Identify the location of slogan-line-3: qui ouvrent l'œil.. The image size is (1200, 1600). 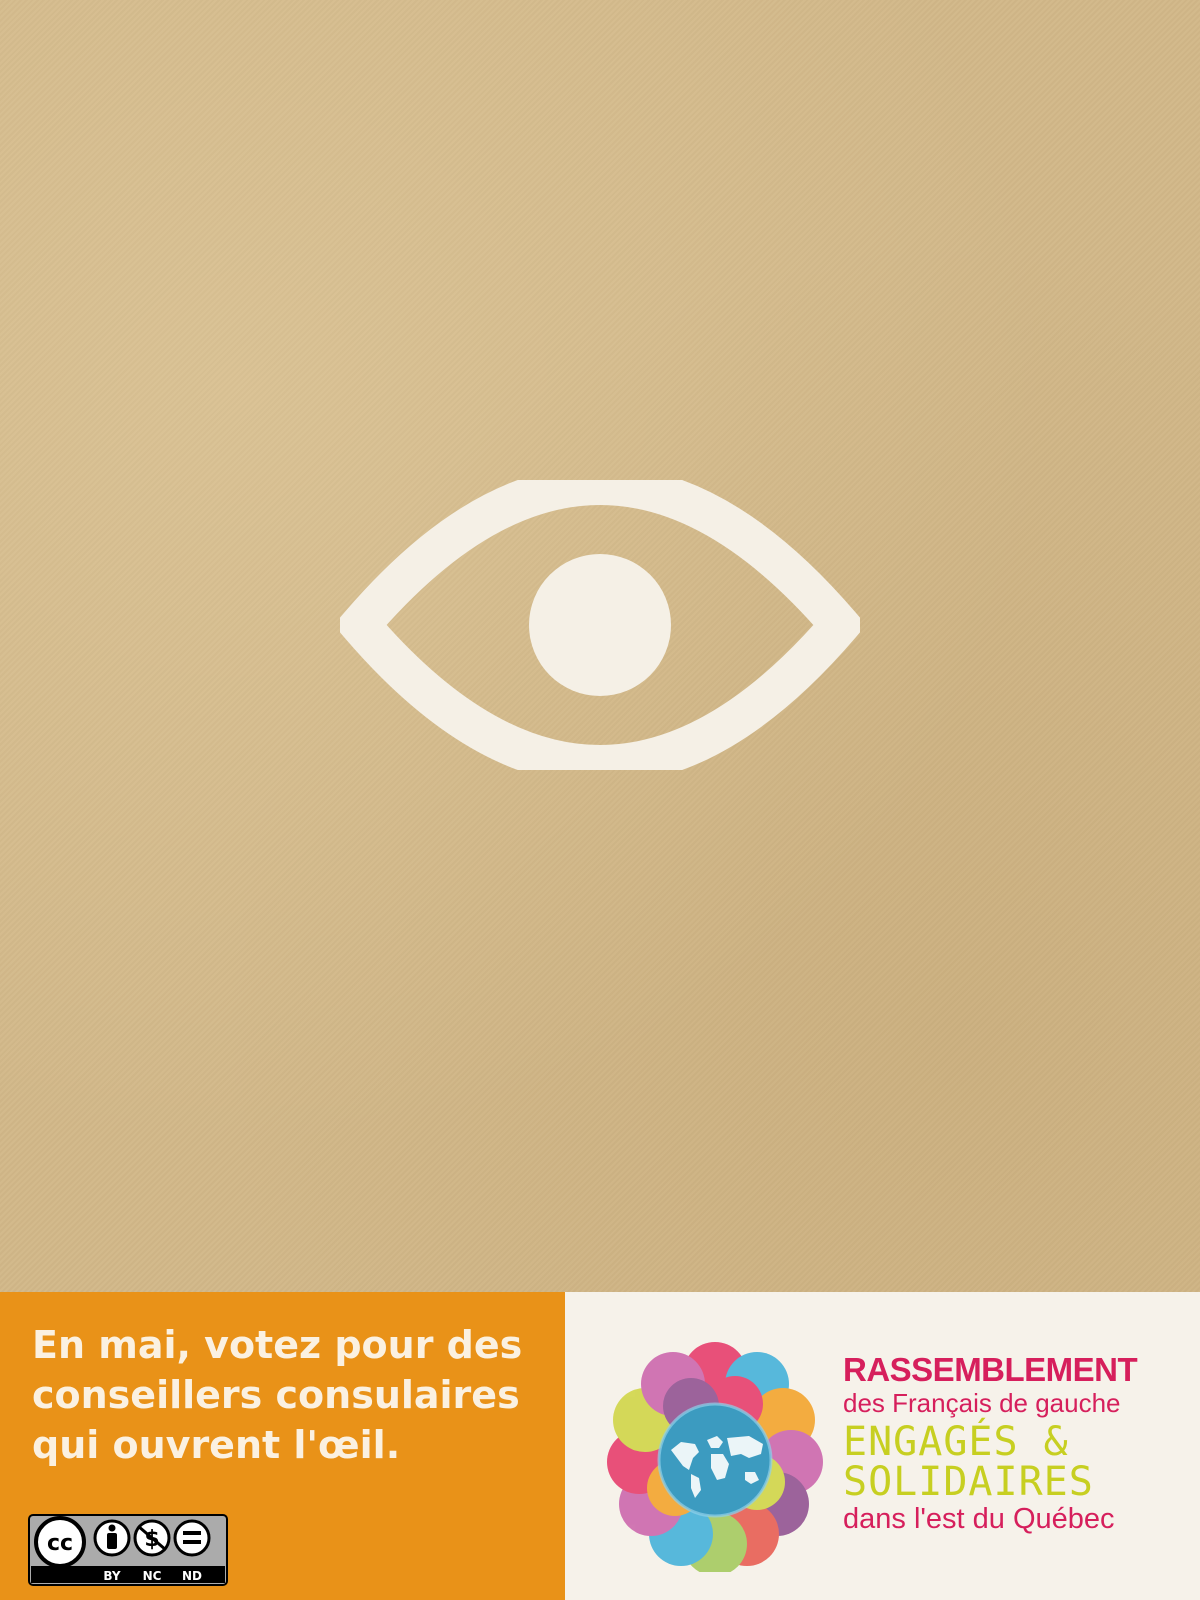
(216, 1445).